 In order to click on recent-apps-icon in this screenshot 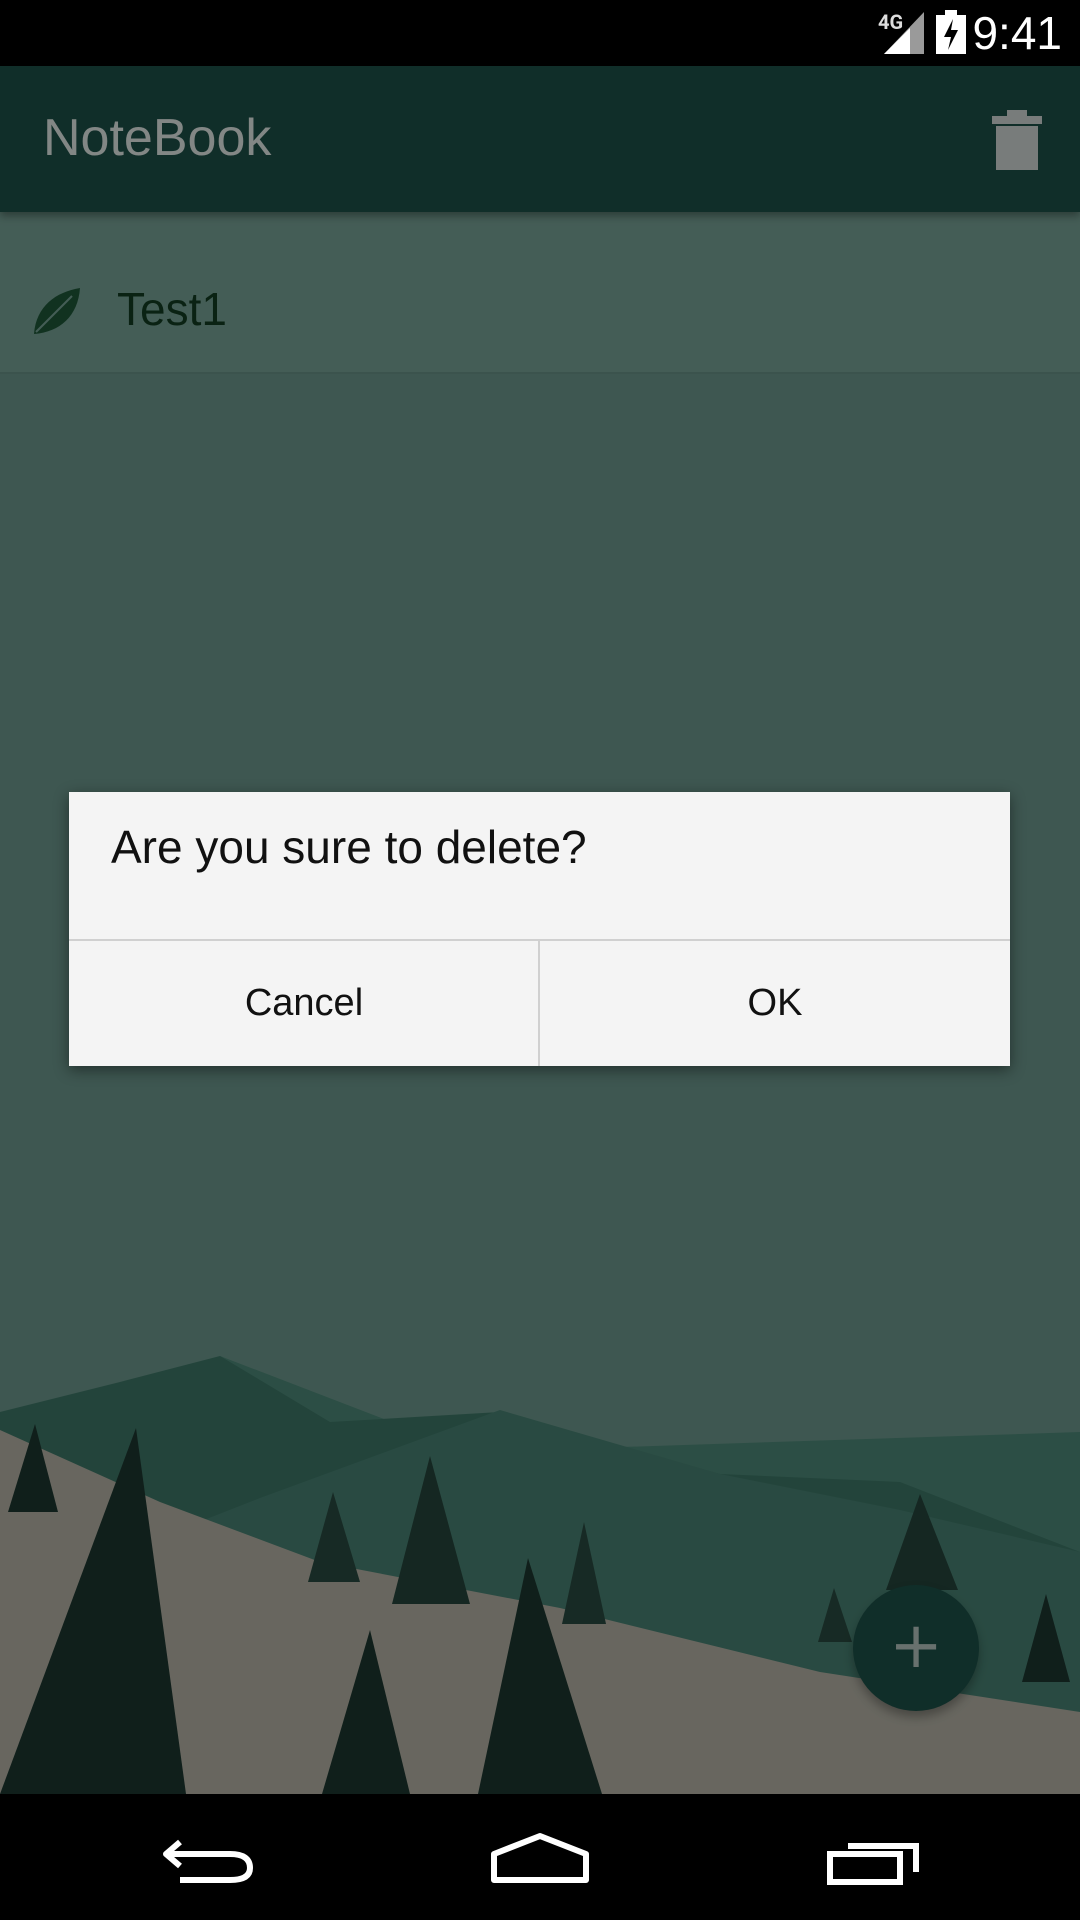, I will do `click(873, 1864)`.